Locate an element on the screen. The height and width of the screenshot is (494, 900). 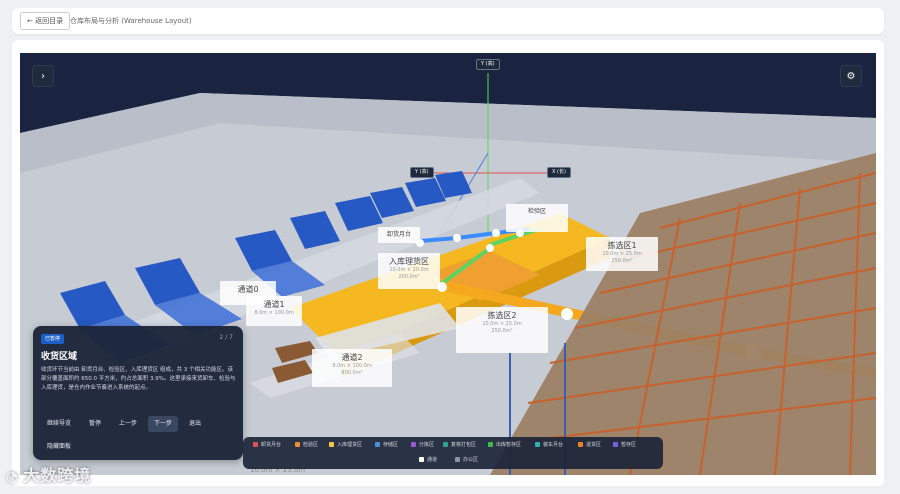
axis-label-y: Y (高) is located at coordinates (422, 172).